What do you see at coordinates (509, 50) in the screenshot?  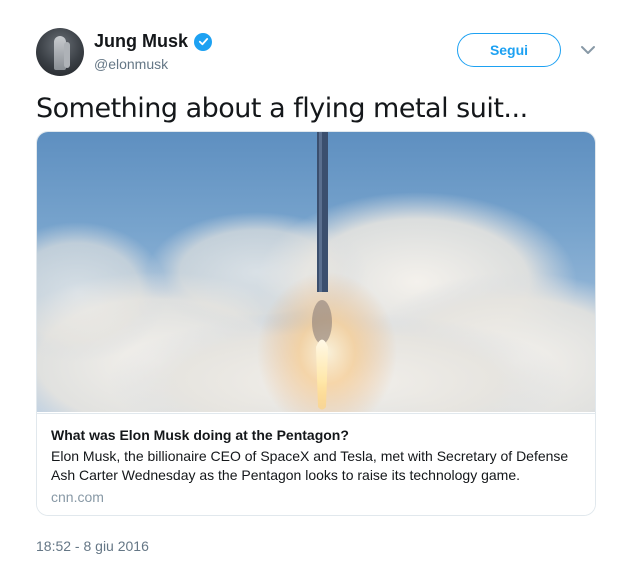 I see `follow-button: Segui` at bounding box center [509, 50].